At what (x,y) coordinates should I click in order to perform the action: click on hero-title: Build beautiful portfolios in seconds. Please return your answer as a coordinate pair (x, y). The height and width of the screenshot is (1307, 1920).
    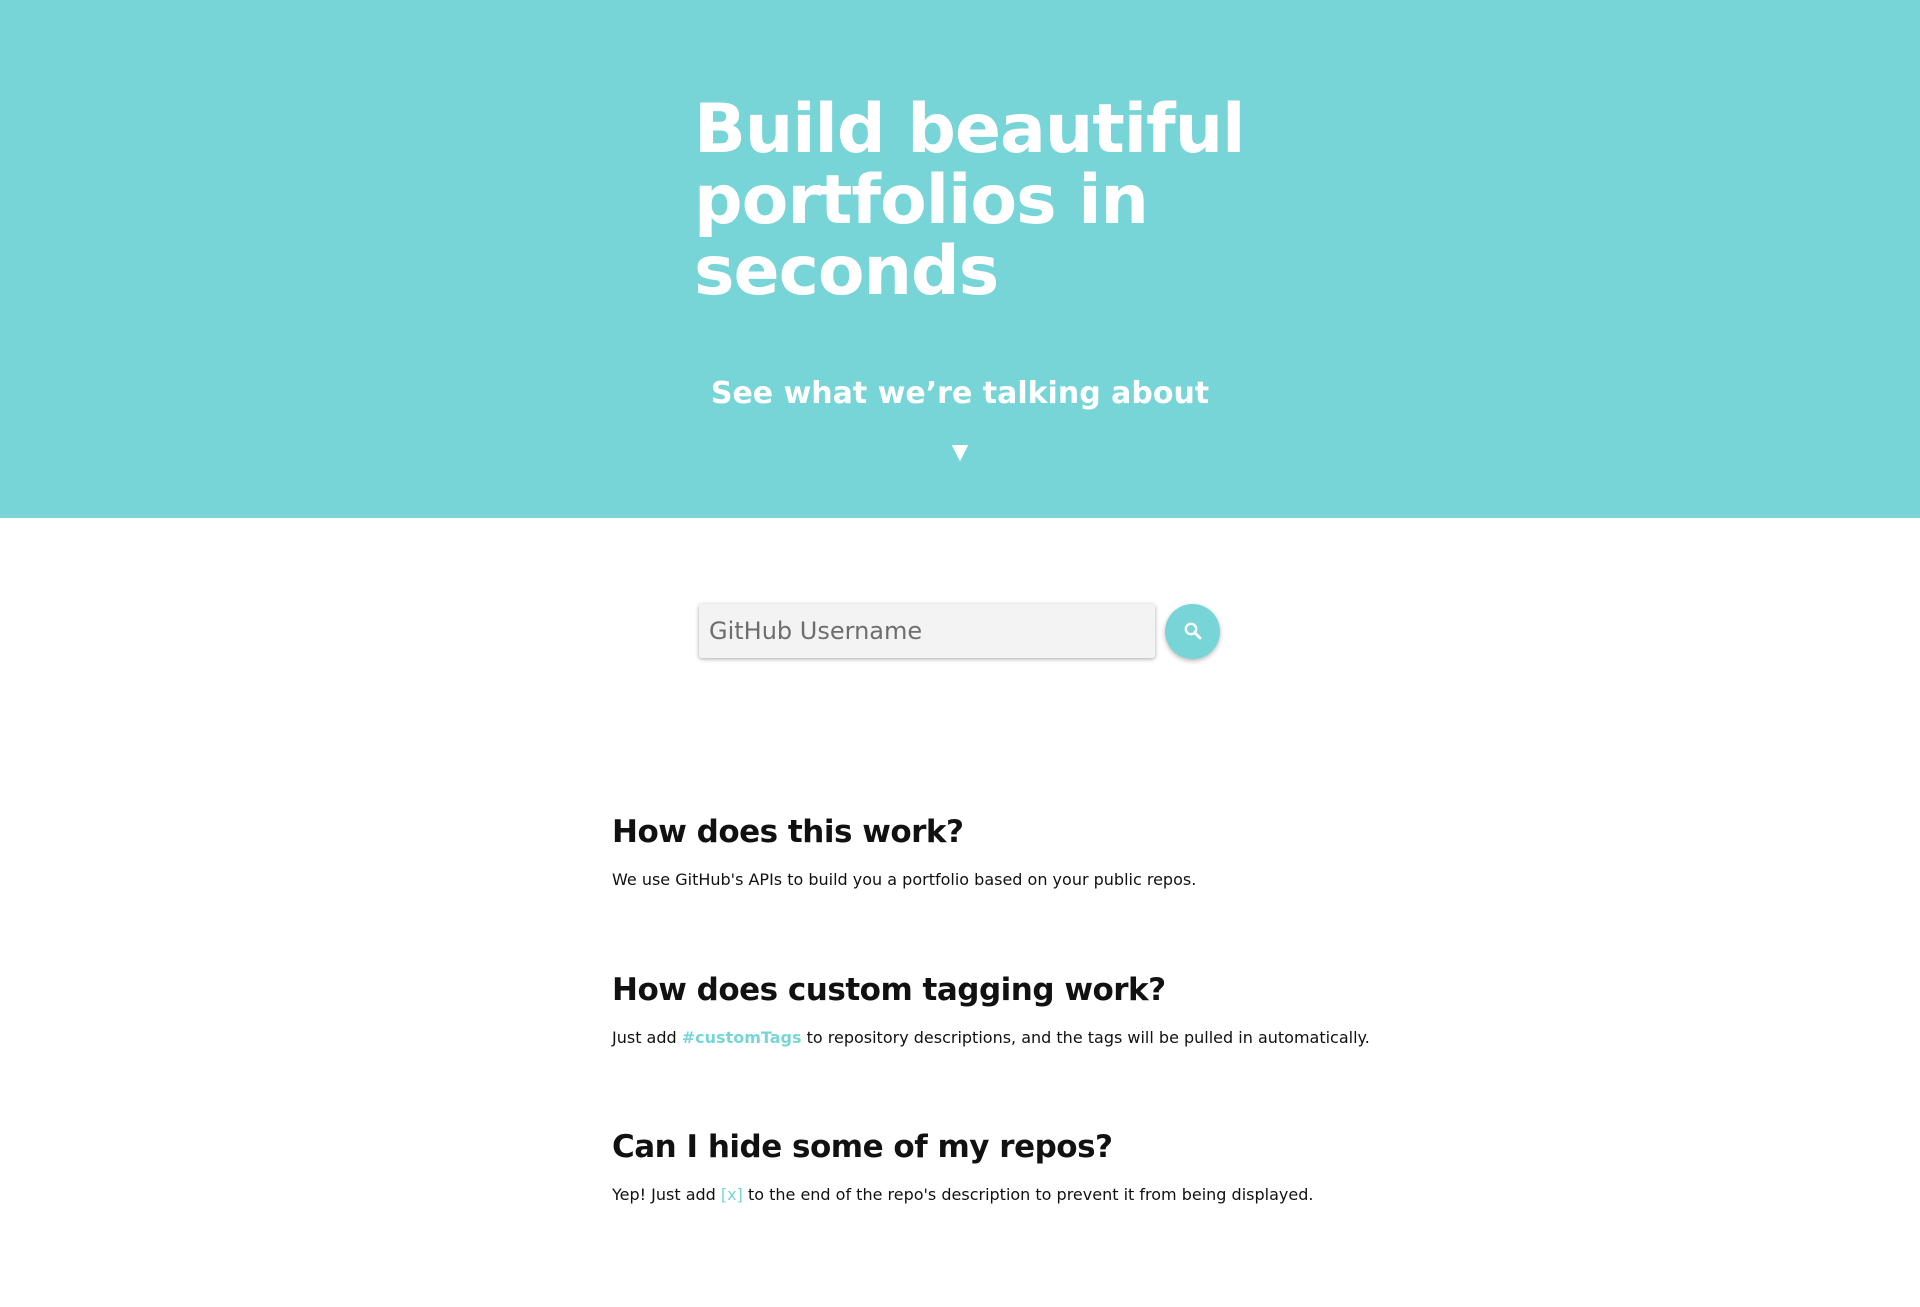
    Looking at the image, I should click on (1004, 200).